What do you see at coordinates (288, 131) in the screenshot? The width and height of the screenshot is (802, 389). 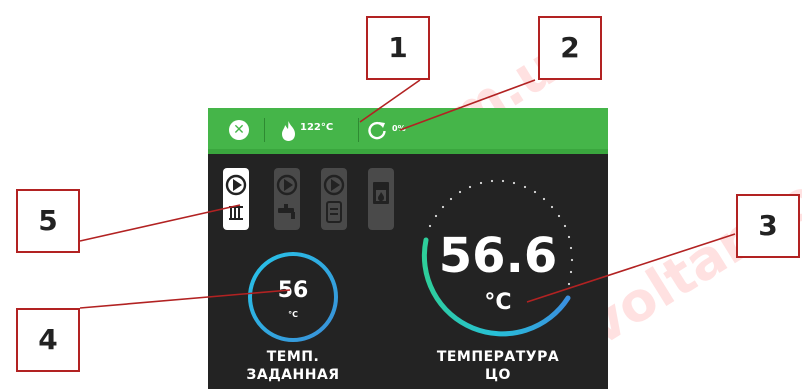 I see `flame-icon` at bounding box center [288, 131].